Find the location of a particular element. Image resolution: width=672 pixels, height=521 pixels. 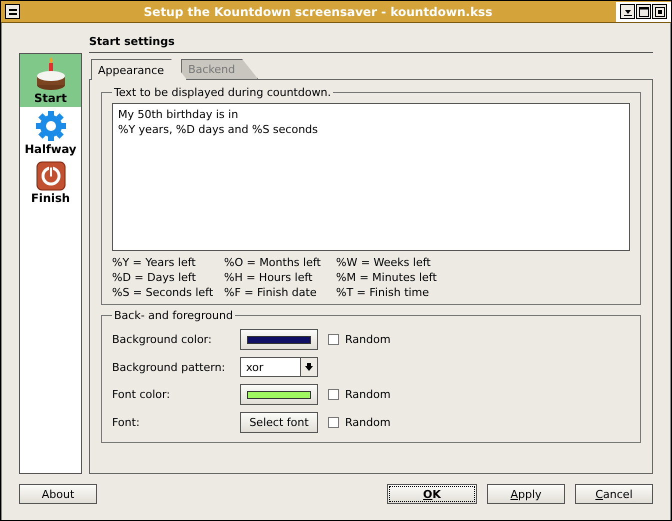

legend-text: %S = Seconds left is located at coordinates (163, 292).